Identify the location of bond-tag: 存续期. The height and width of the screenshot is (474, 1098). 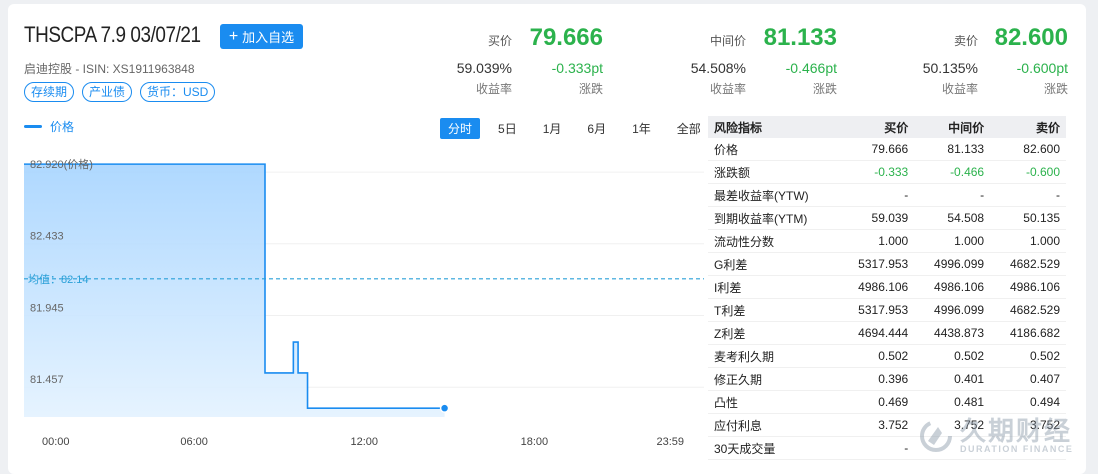
(49, 92).